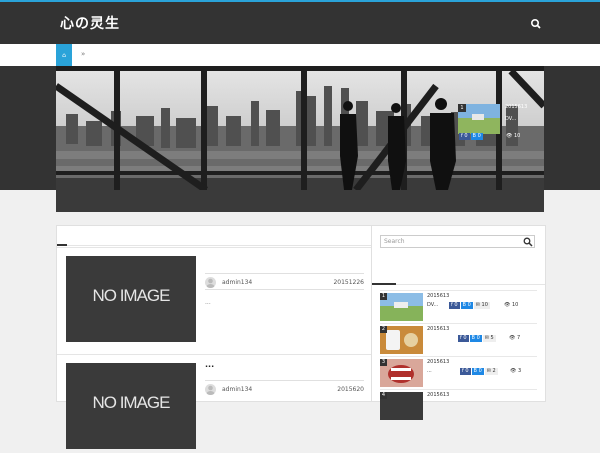 Image resolution: width=600 pixels, height=453 pixels. I want to click on slider-post-number: 1, so click(462, 108).